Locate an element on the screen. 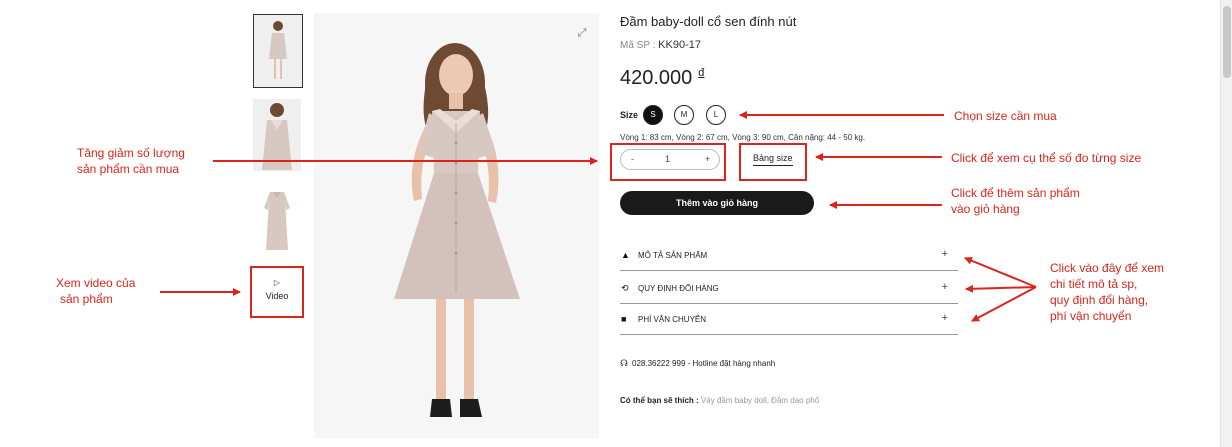 The image size is (1232, 447). annotation-line: sản phẩm is located at coordinates (86, 299).